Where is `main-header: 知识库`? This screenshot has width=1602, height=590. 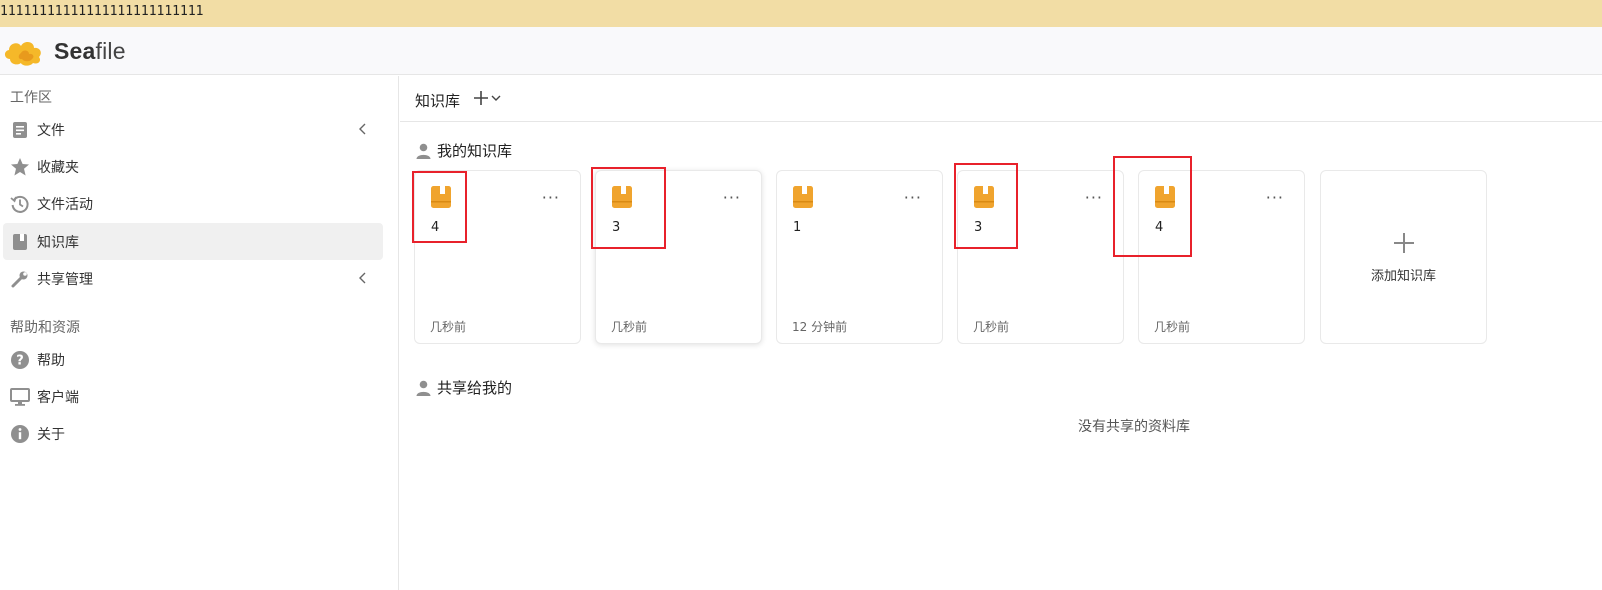
main-header: 知识库 is located at coordinates (1001, 99).